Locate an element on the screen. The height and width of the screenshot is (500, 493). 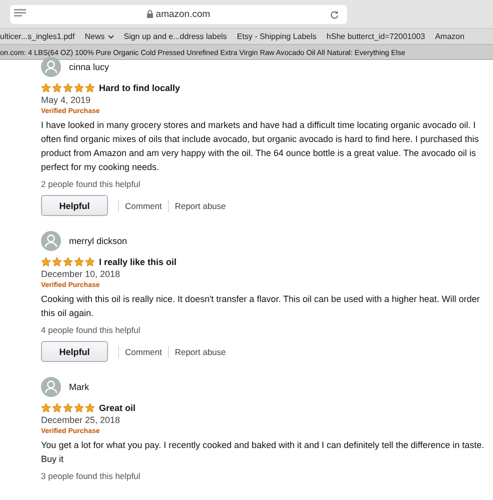
review-text: I have looked in many grocery stores and markets and have had a difficult time locating organic avocado oil. I often find organic mixes of oils that include avocado, but organic avocado is hard to find here. I purchased this product from Amazon and am very happy with the oil. The 64 ounce bottle is a great value. The avocado oil is perfect for my cooking needs. is located at coordinates (260, 146).